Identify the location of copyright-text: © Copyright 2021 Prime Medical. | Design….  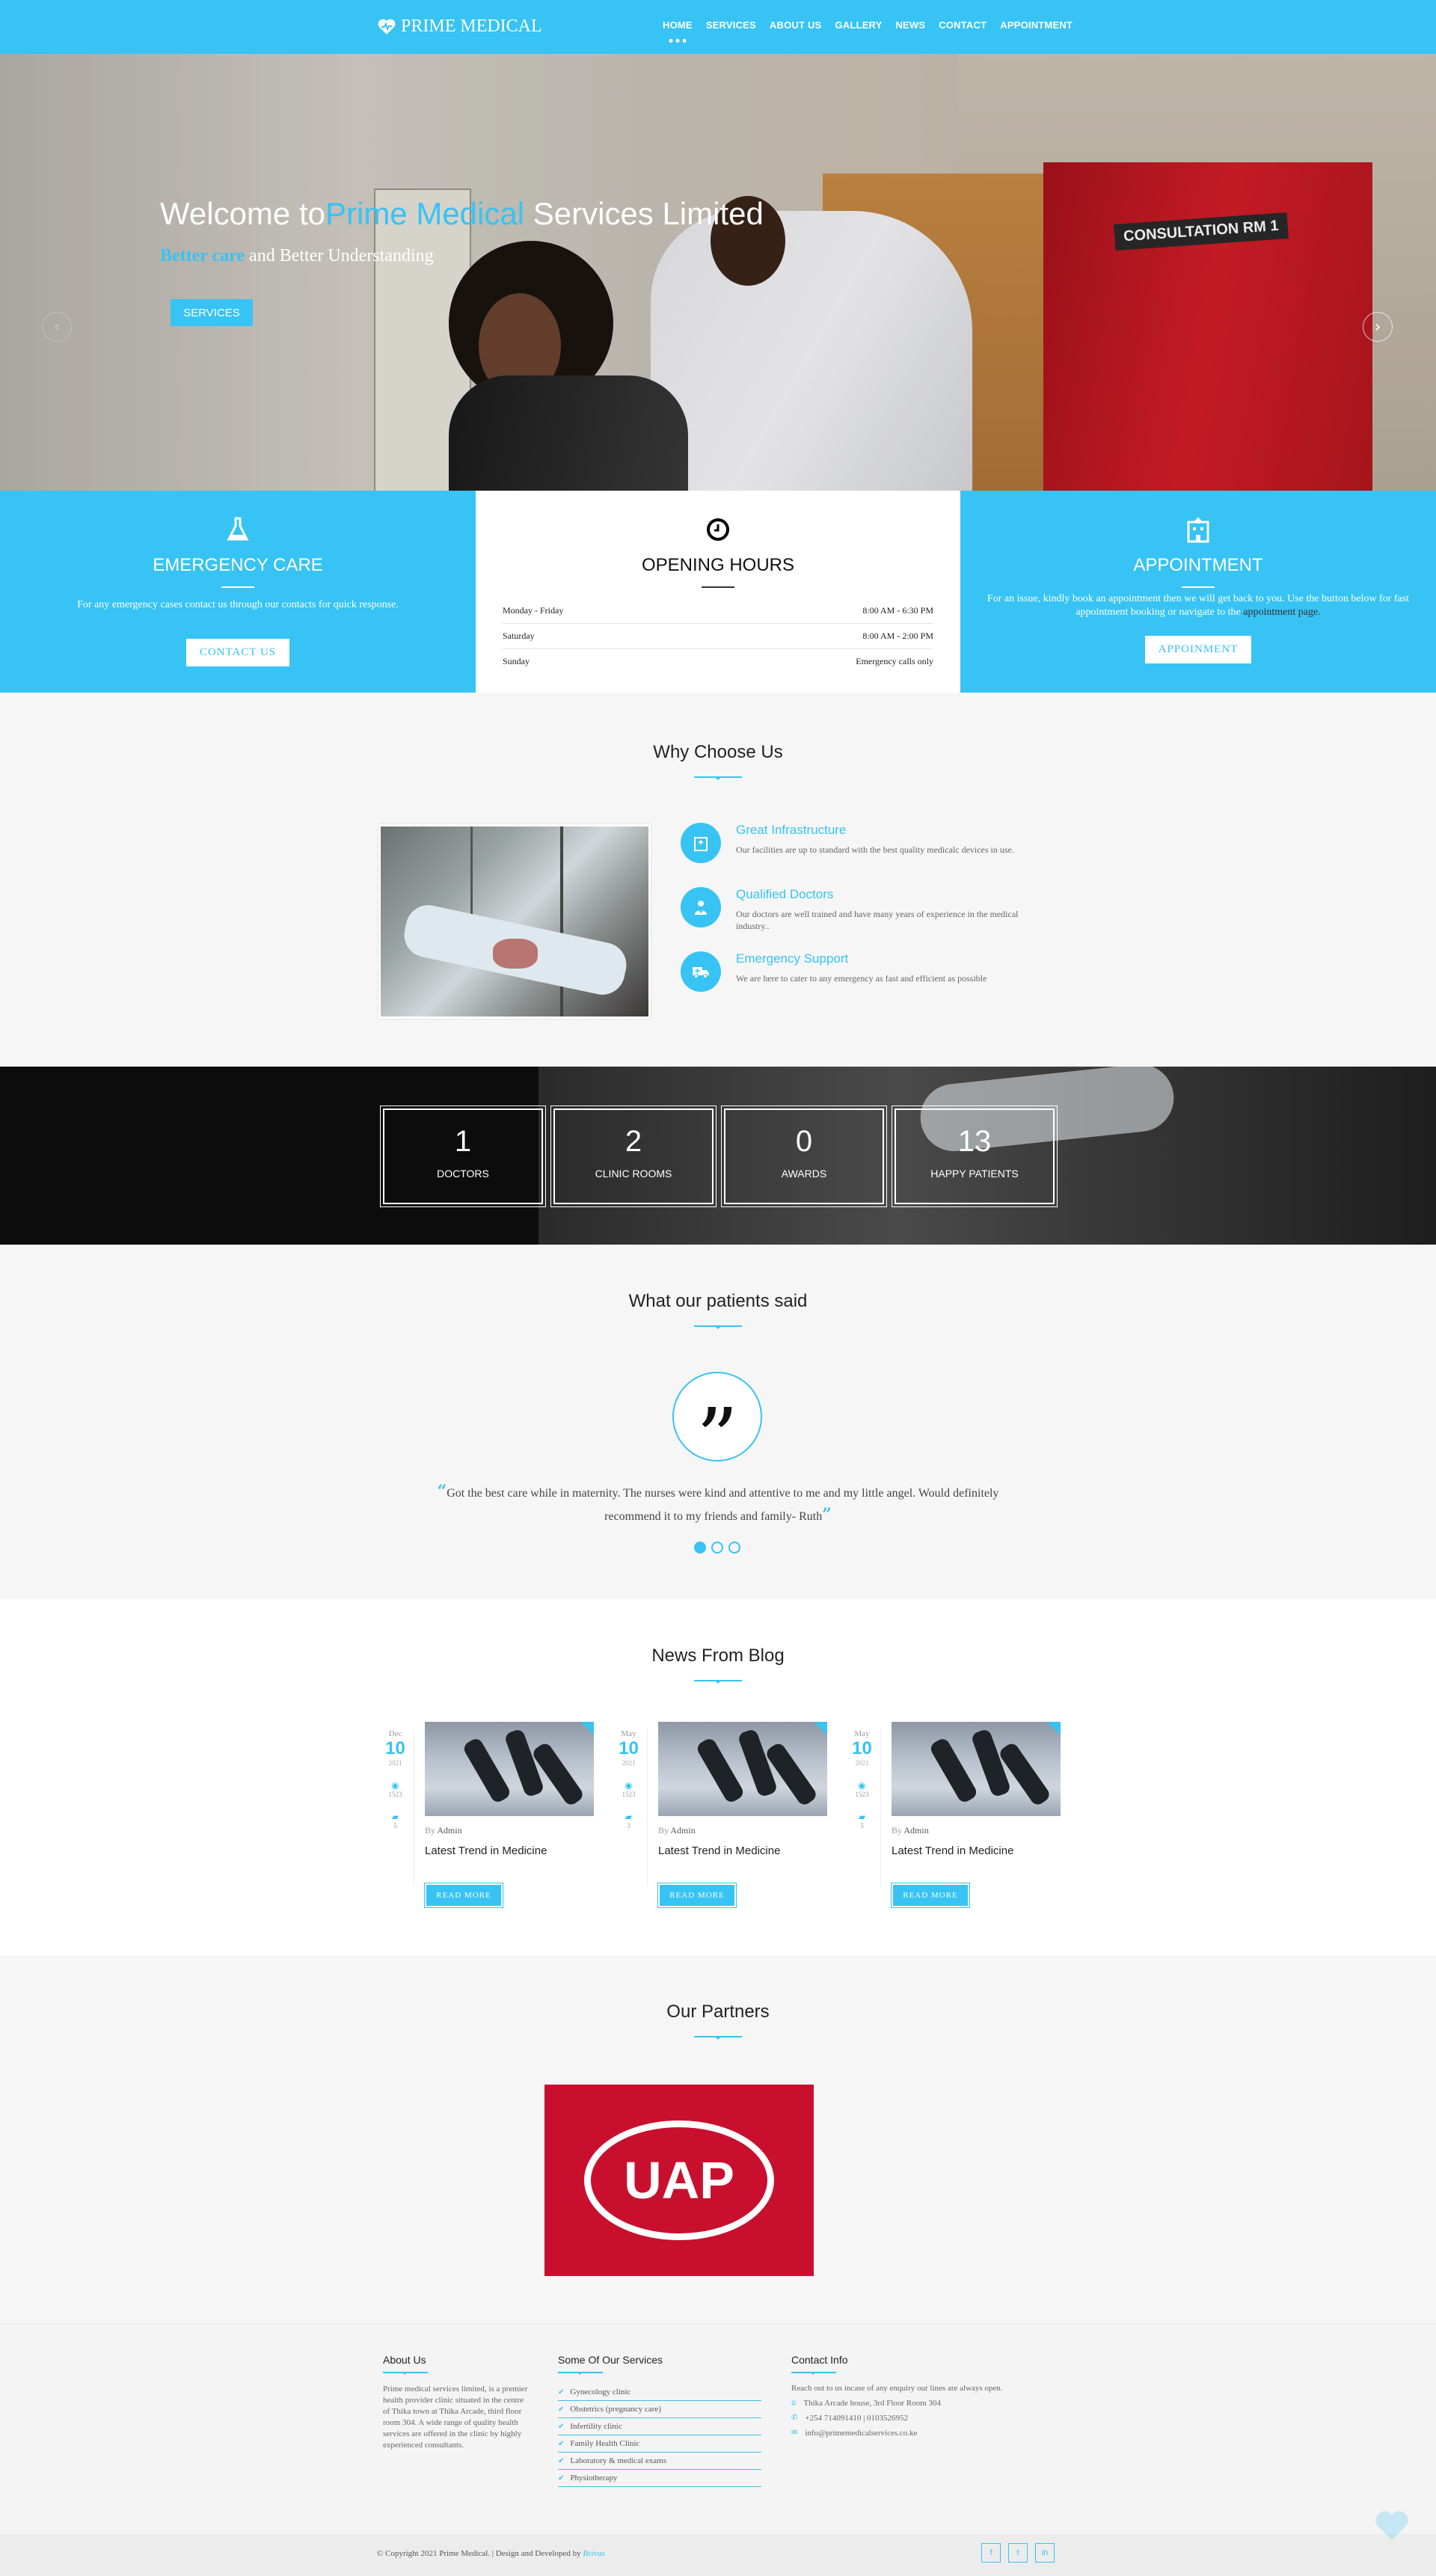
(491, 2553).